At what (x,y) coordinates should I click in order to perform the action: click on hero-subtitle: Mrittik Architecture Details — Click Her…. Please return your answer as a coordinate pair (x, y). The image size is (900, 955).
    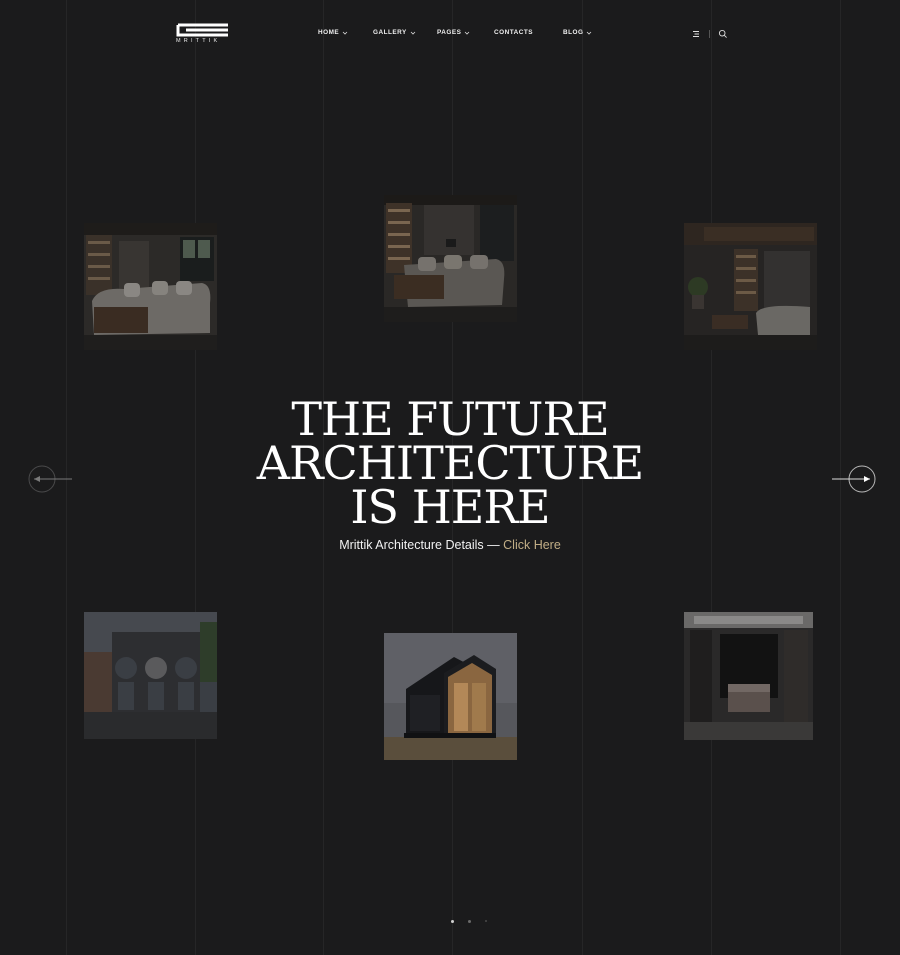
    Looking at the image, I should click on (450, 545).